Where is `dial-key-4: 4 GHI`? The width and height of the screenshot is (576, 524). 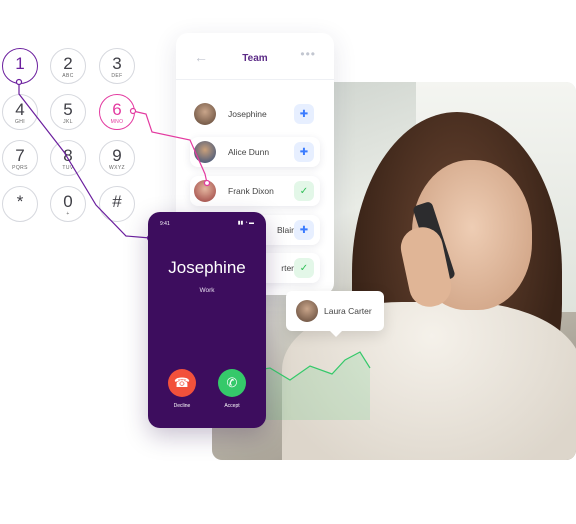 dial-key-4: 4 GHI is located at coordinates (20, 112).